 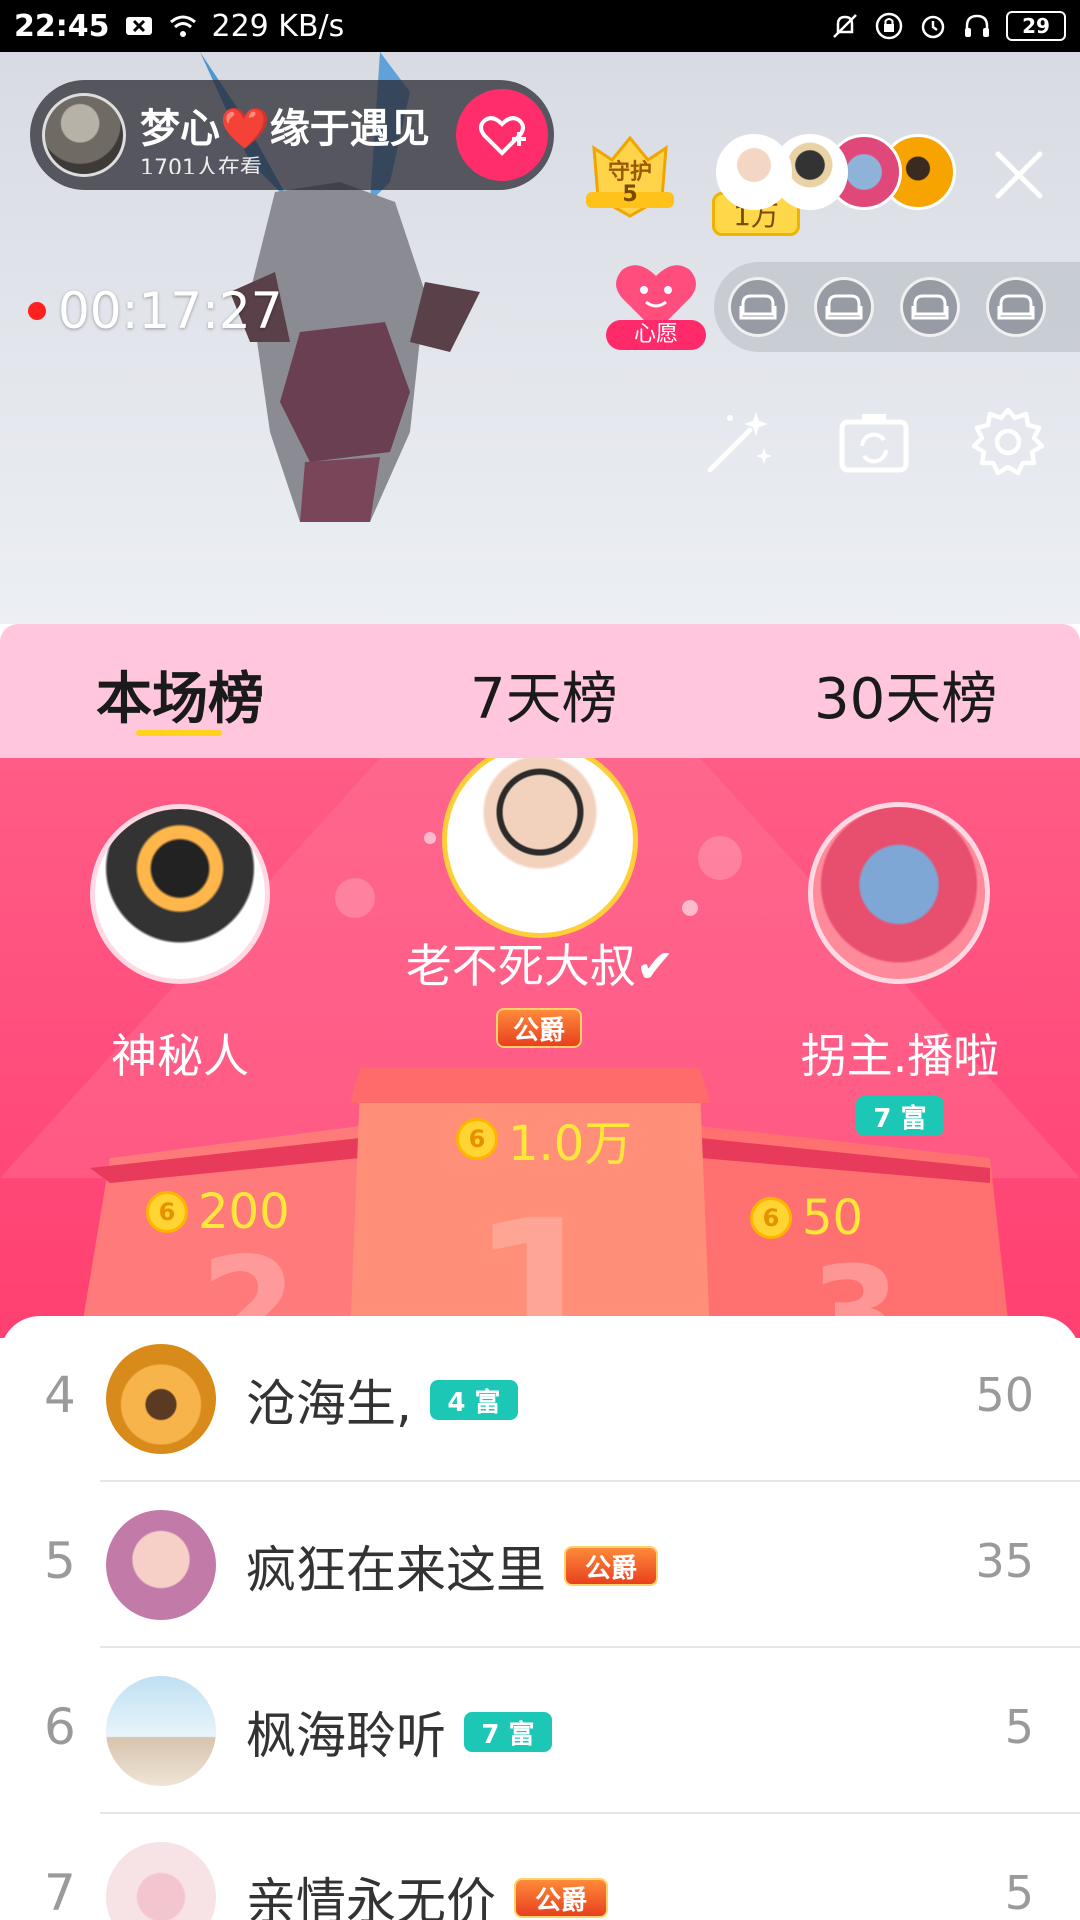 What do you see at coordinates (37, 311) in the screenshot?
I see `recording-dot` at bounding box center [37, 311].